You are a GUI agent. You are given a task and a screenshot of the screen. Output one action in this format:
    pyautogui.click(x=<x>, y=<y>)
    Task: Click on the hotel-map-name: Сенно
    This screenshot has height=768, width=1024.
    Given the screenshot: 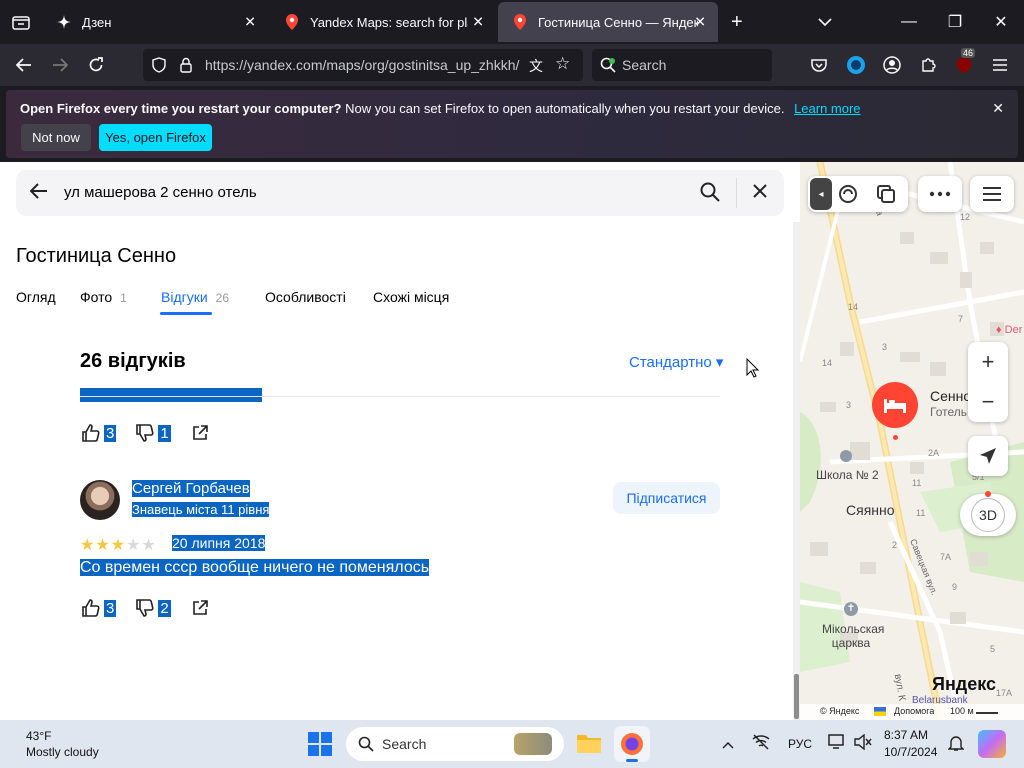 What is the action you would take?
    pyautogui.click(x=950, y=396)
    